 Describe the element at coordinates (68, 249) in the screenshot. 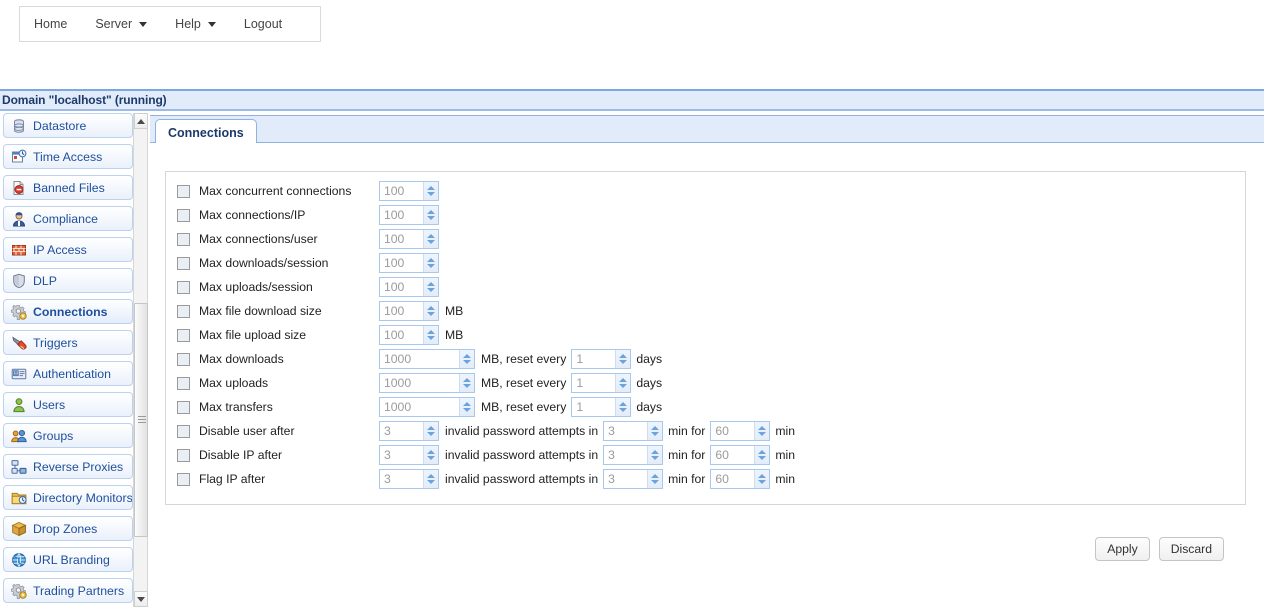

I see `sidebar-item-ip-access: IP Access` at that location.